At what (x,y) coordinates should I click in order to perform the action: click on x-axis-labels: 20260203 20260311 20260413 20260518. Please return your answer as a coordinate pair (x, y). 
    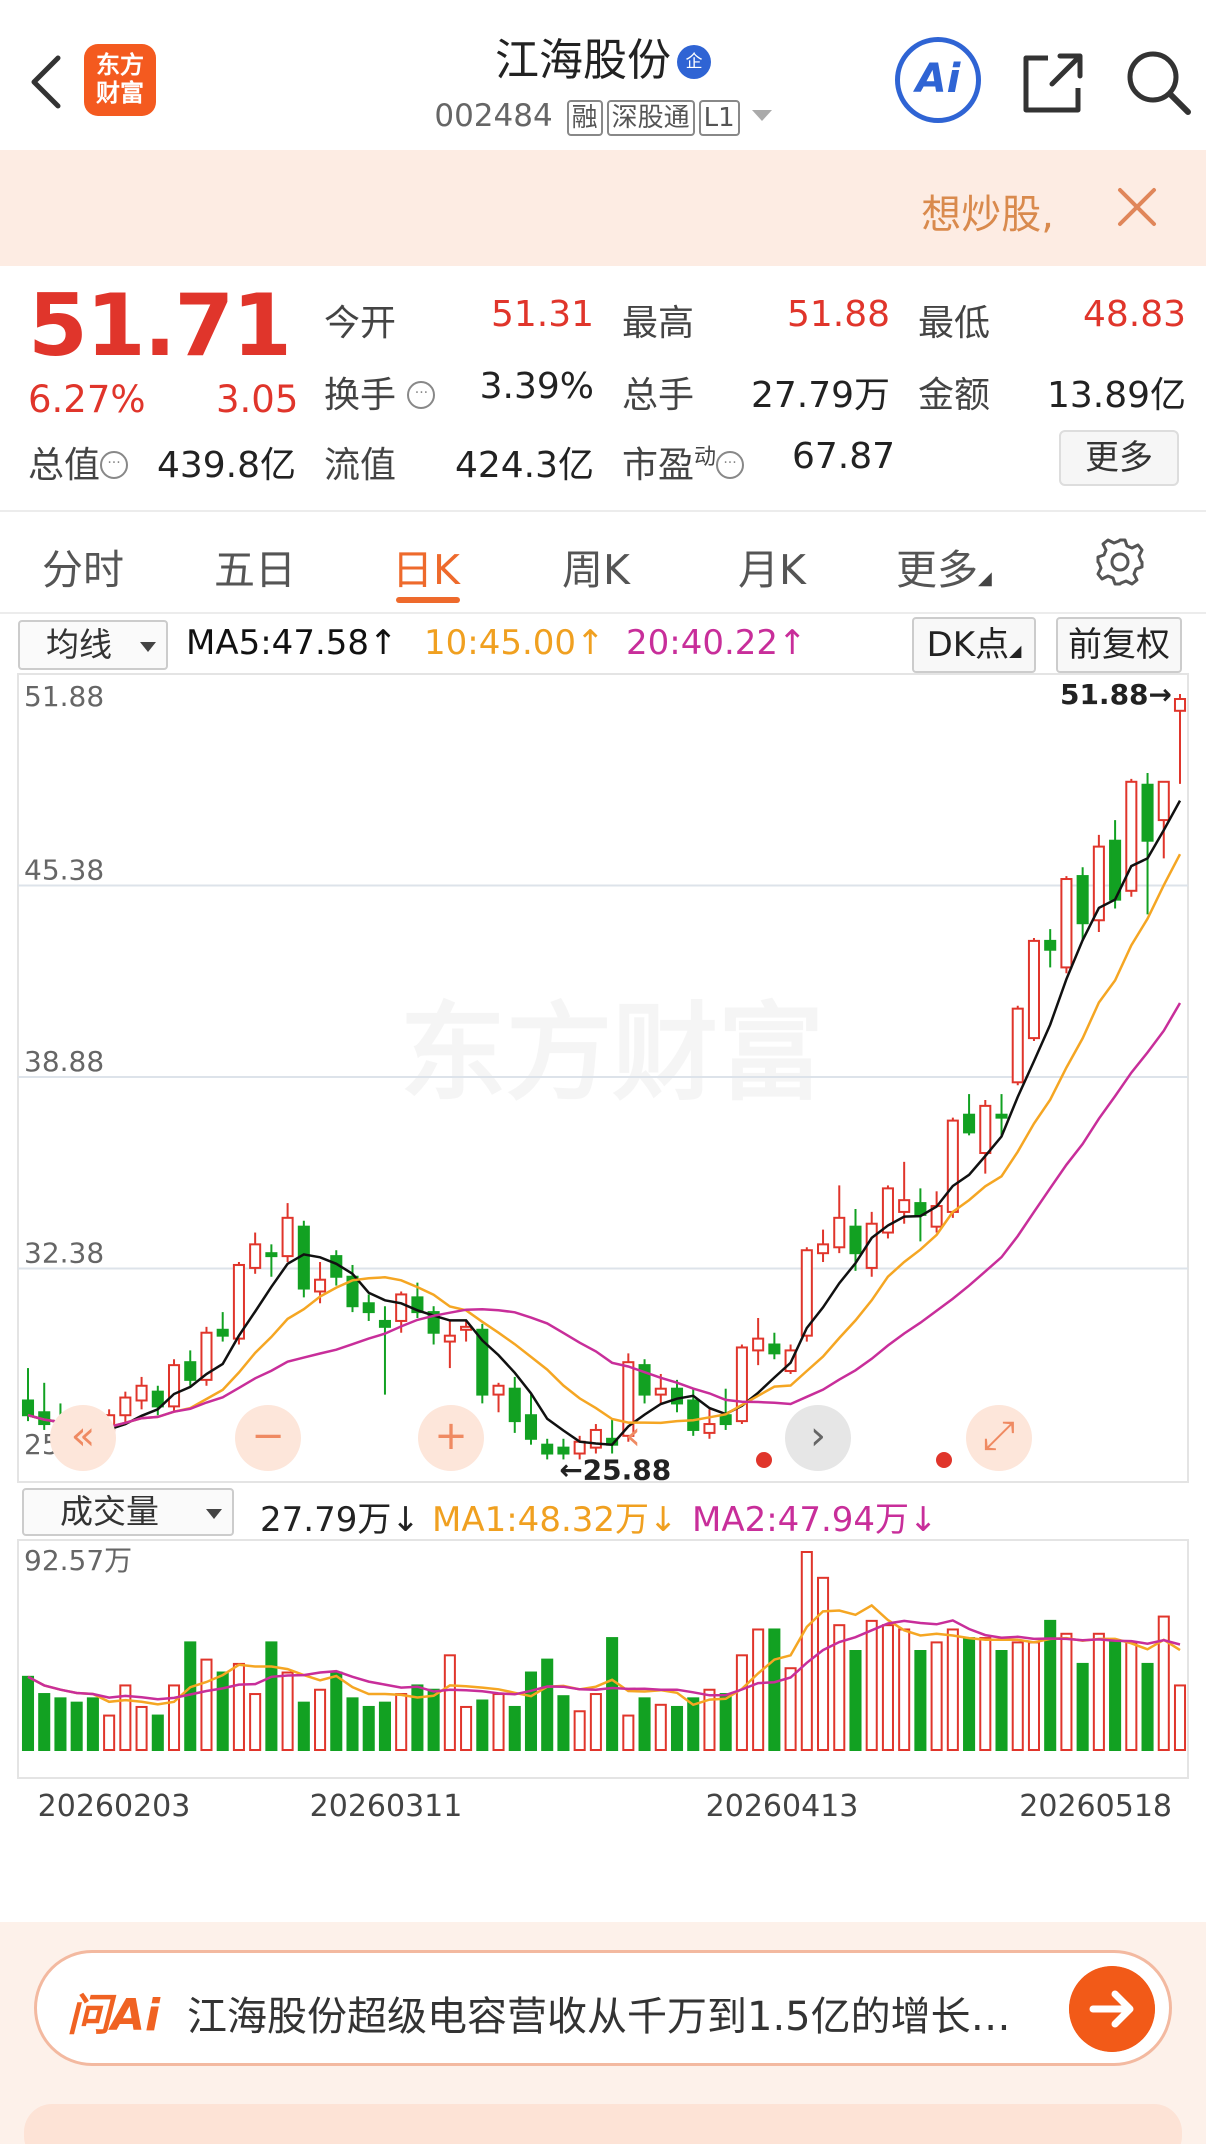
    Looking at the image, I should click on (605, 1806).